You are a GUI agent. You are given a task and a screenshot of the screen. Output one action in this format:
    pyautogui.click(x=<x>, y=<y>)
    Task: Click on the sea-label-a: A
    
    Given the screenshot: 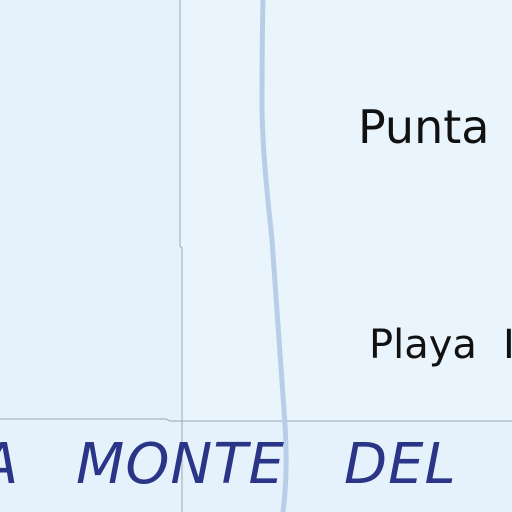 What is the action you would take?
    pyautogui.click(x=9, y=464)
    